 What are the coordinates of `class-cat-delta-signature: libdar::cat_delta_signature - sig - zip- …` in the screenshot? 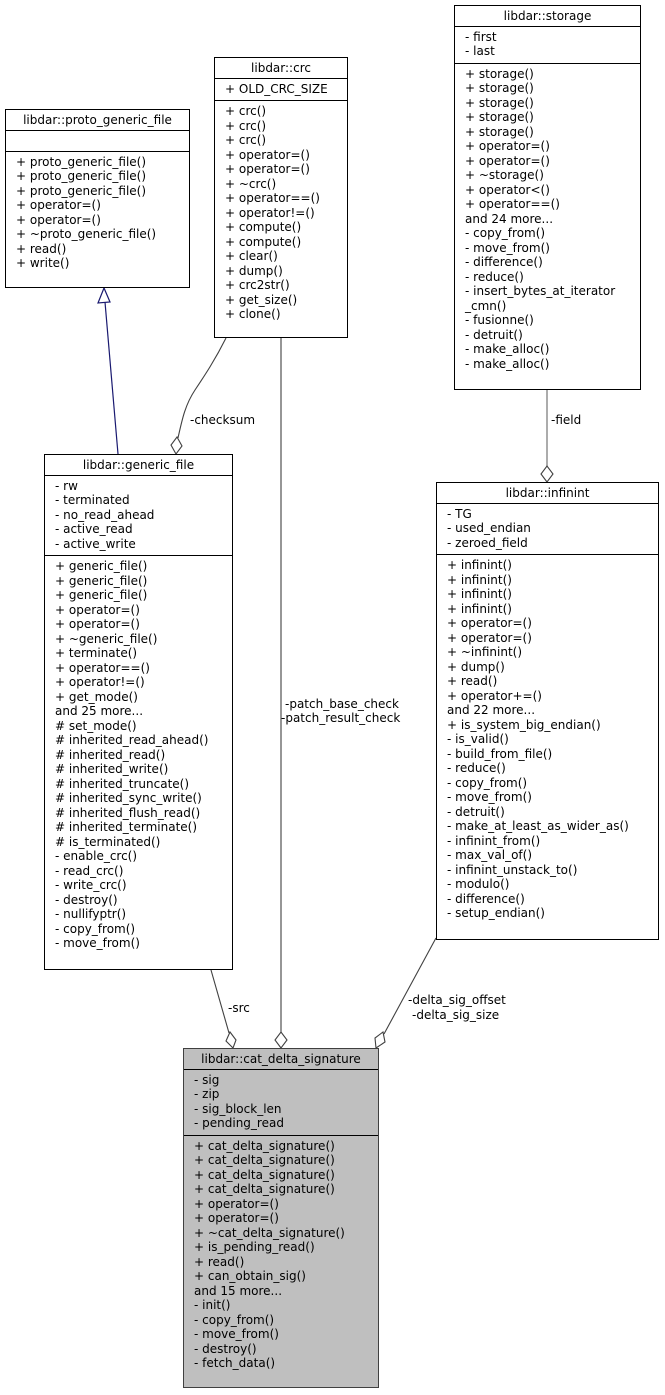 It's located at (281, 1218).